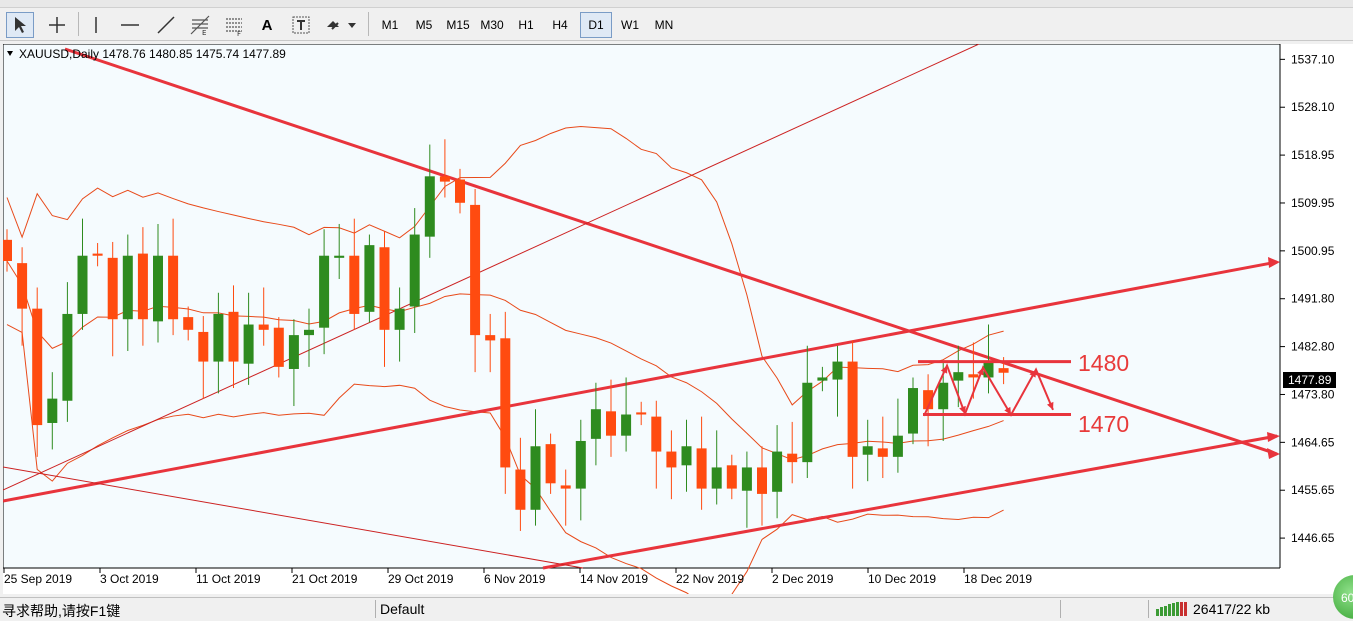 This screenshot has height=621, width=1353. Describe the element at coordinates (1313, 107) in the screenshot. I see `price-tick-label: 1528.10` at that location.